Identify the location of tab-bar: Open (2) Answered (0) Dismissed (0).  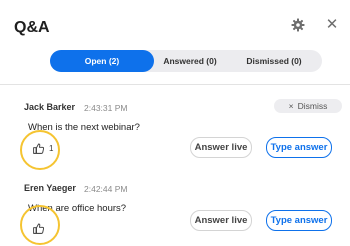
(186, 61).